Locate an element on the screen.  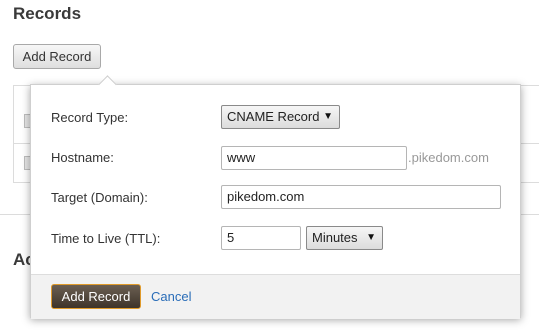
ttl-input: 5 is located at coordinates (261, 238).